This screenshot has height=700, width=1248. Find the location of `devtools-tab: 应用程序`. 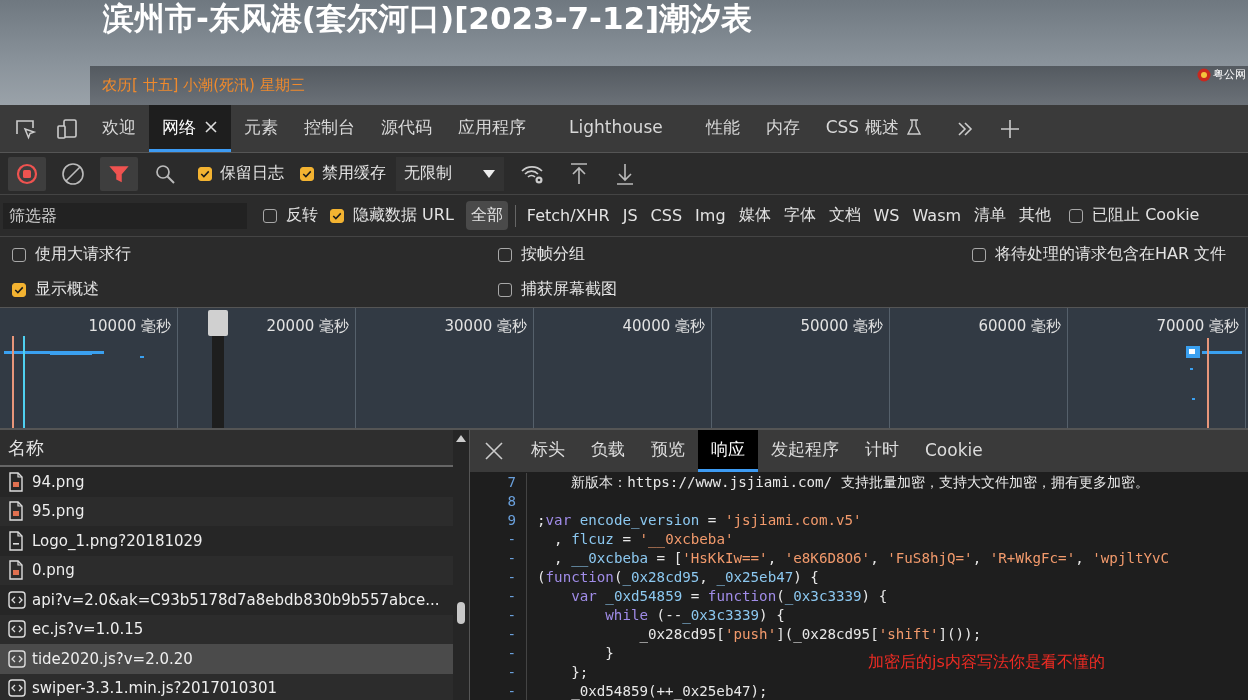

devtools-tab: 应用程序 is located at coordinates (492, 128).